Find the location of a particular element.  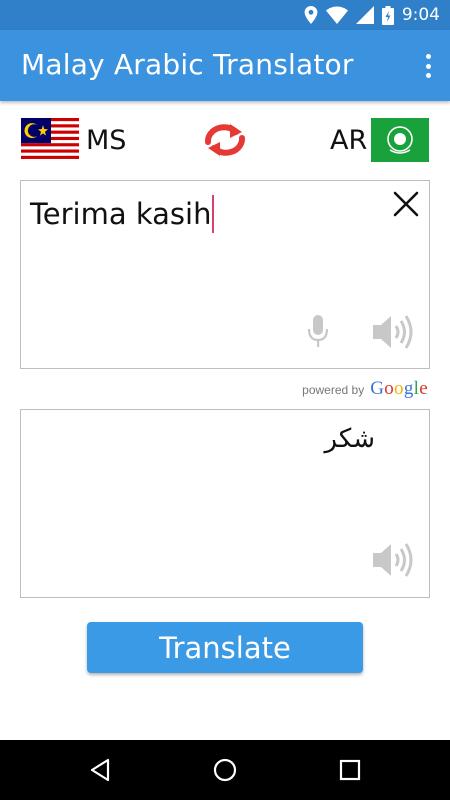

language-selector: MS AR is located at coordinates (225, 140).